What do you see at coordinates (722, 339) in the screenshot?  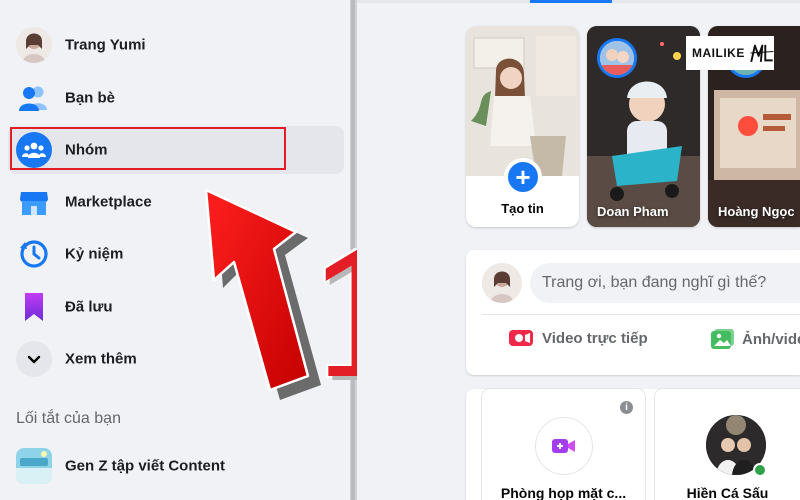 I see `photo-icon` at bounding box center [722, 339].